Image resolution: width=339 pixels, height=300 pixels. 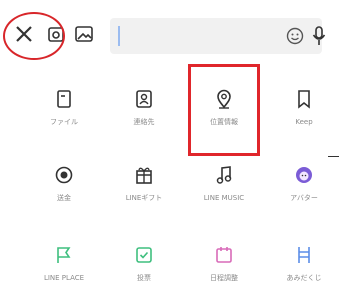 What do you see at coordinates (224, 110) in the screenshot?
I see `location-highlight-annotation` at bounding box center [224, 110].